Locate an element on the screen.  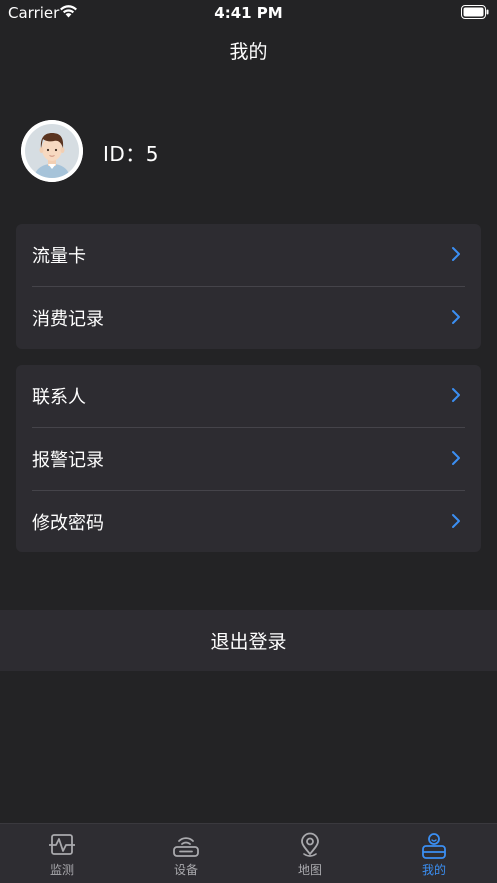
avatar is located at coordinates (52, 151).